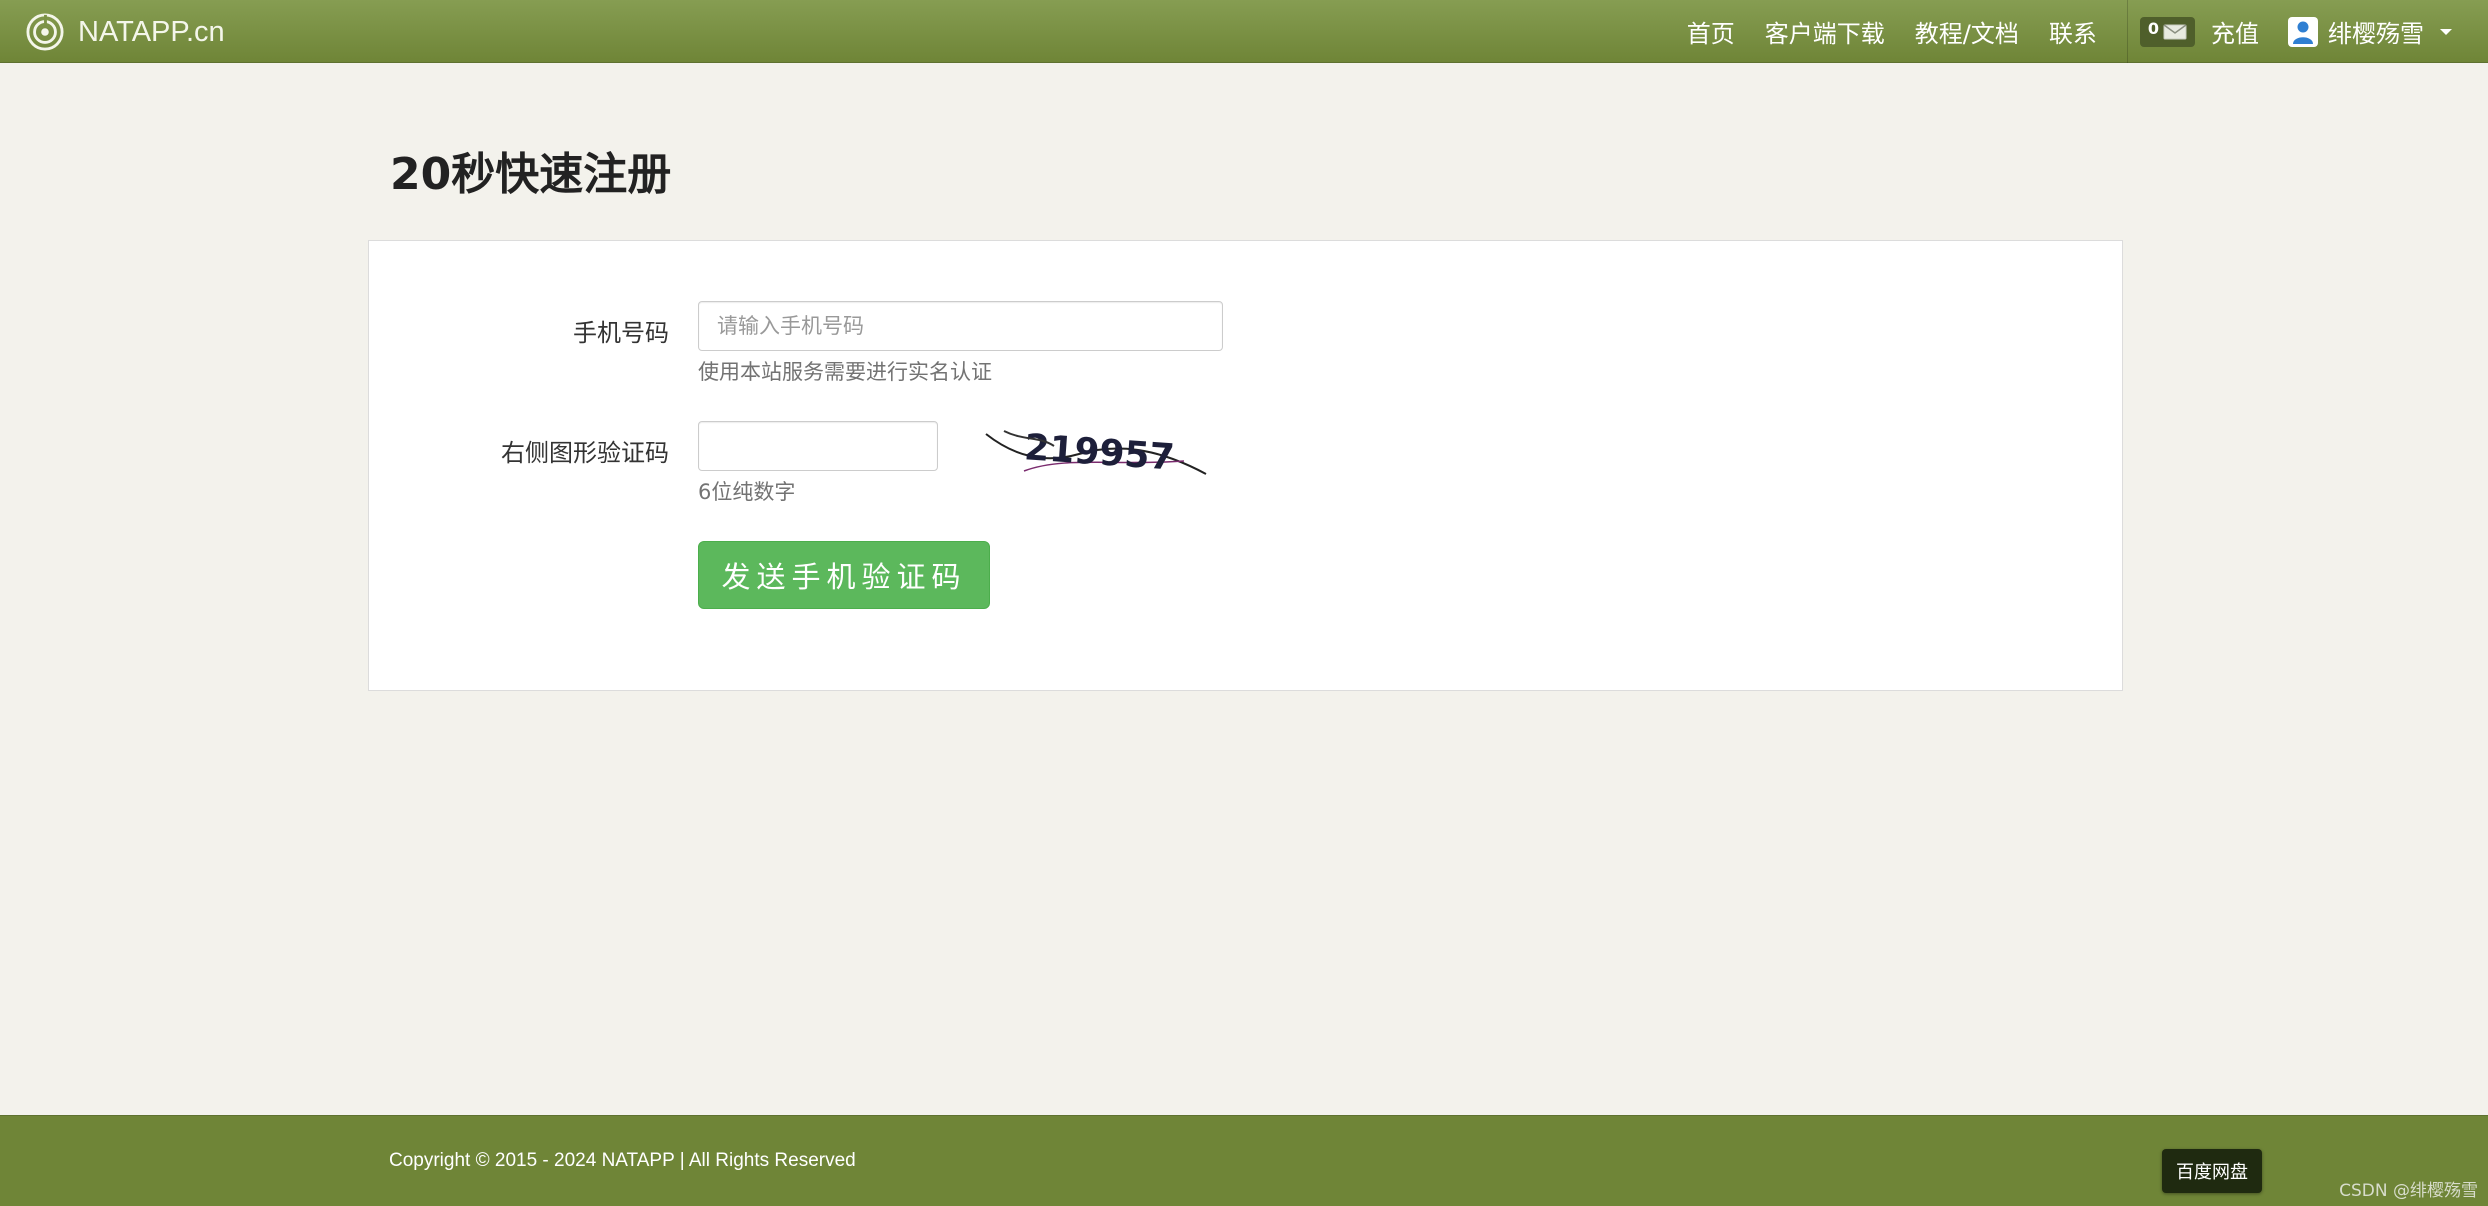  I want to click on chevron-down-icon, so click(2446, 31).